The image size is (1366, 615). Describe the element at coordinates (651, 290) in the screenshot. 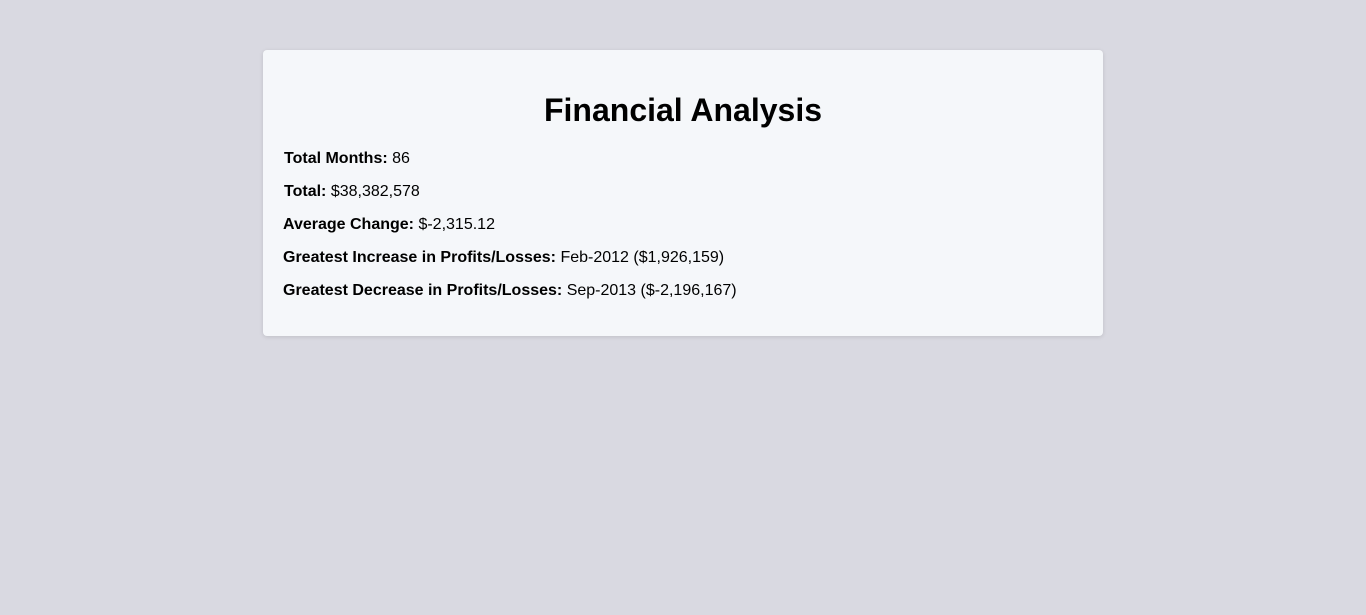

I see `greatest-decrease-value: Sep-2013 ($-2,196,167)` at that location.